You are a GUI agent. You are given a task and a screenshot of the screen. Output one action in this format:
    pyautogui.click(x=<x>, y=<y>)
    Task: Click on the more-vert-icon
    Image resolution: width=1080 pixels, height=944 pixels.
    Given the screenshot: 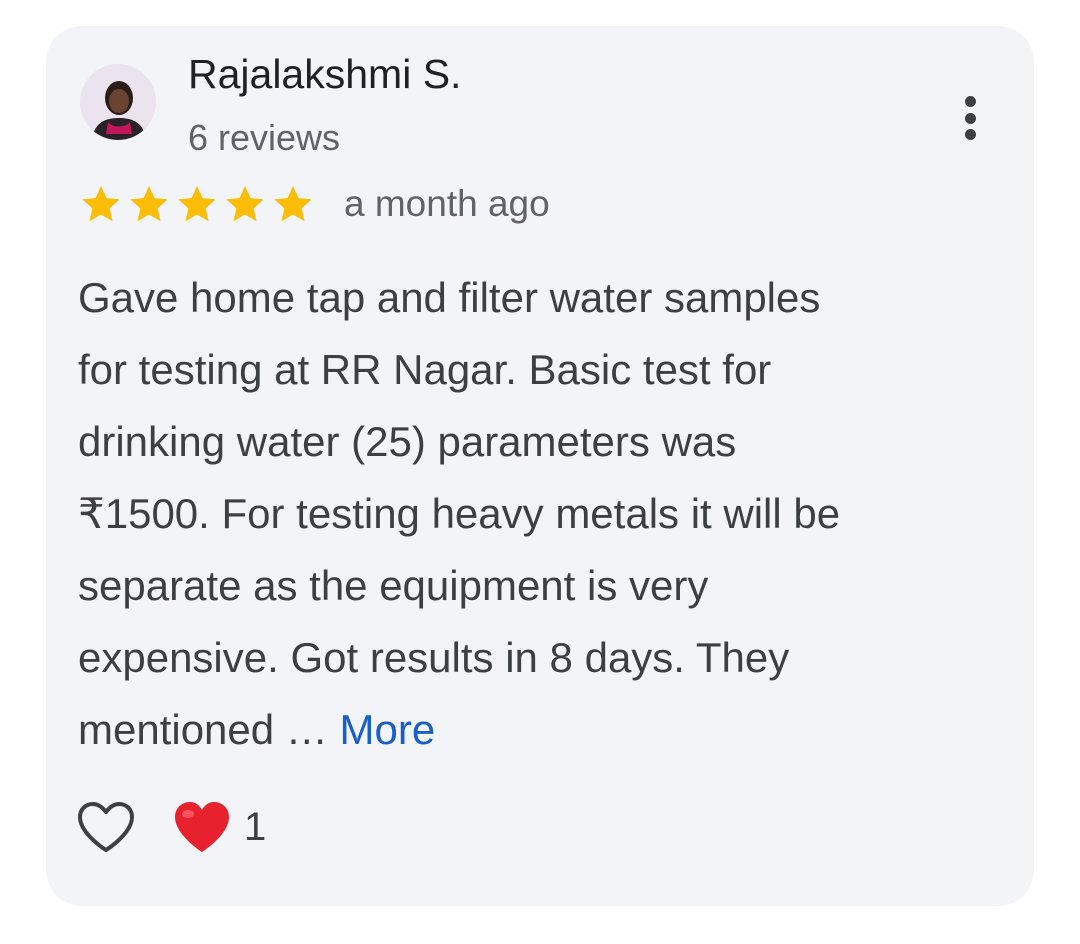 What is the action you would take?
    pyautogui.click(x=970, y=101)
    